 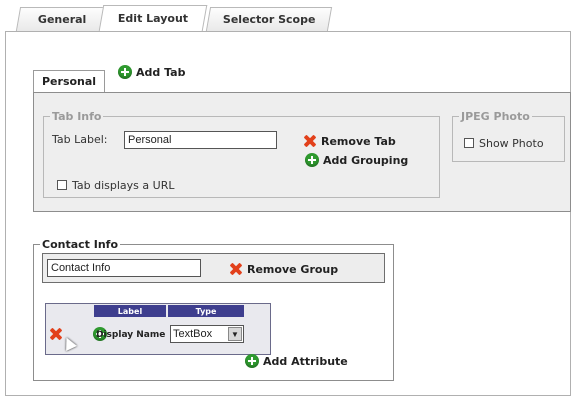 I want to click on tab-general-label: General, so click(x=62, y=19).